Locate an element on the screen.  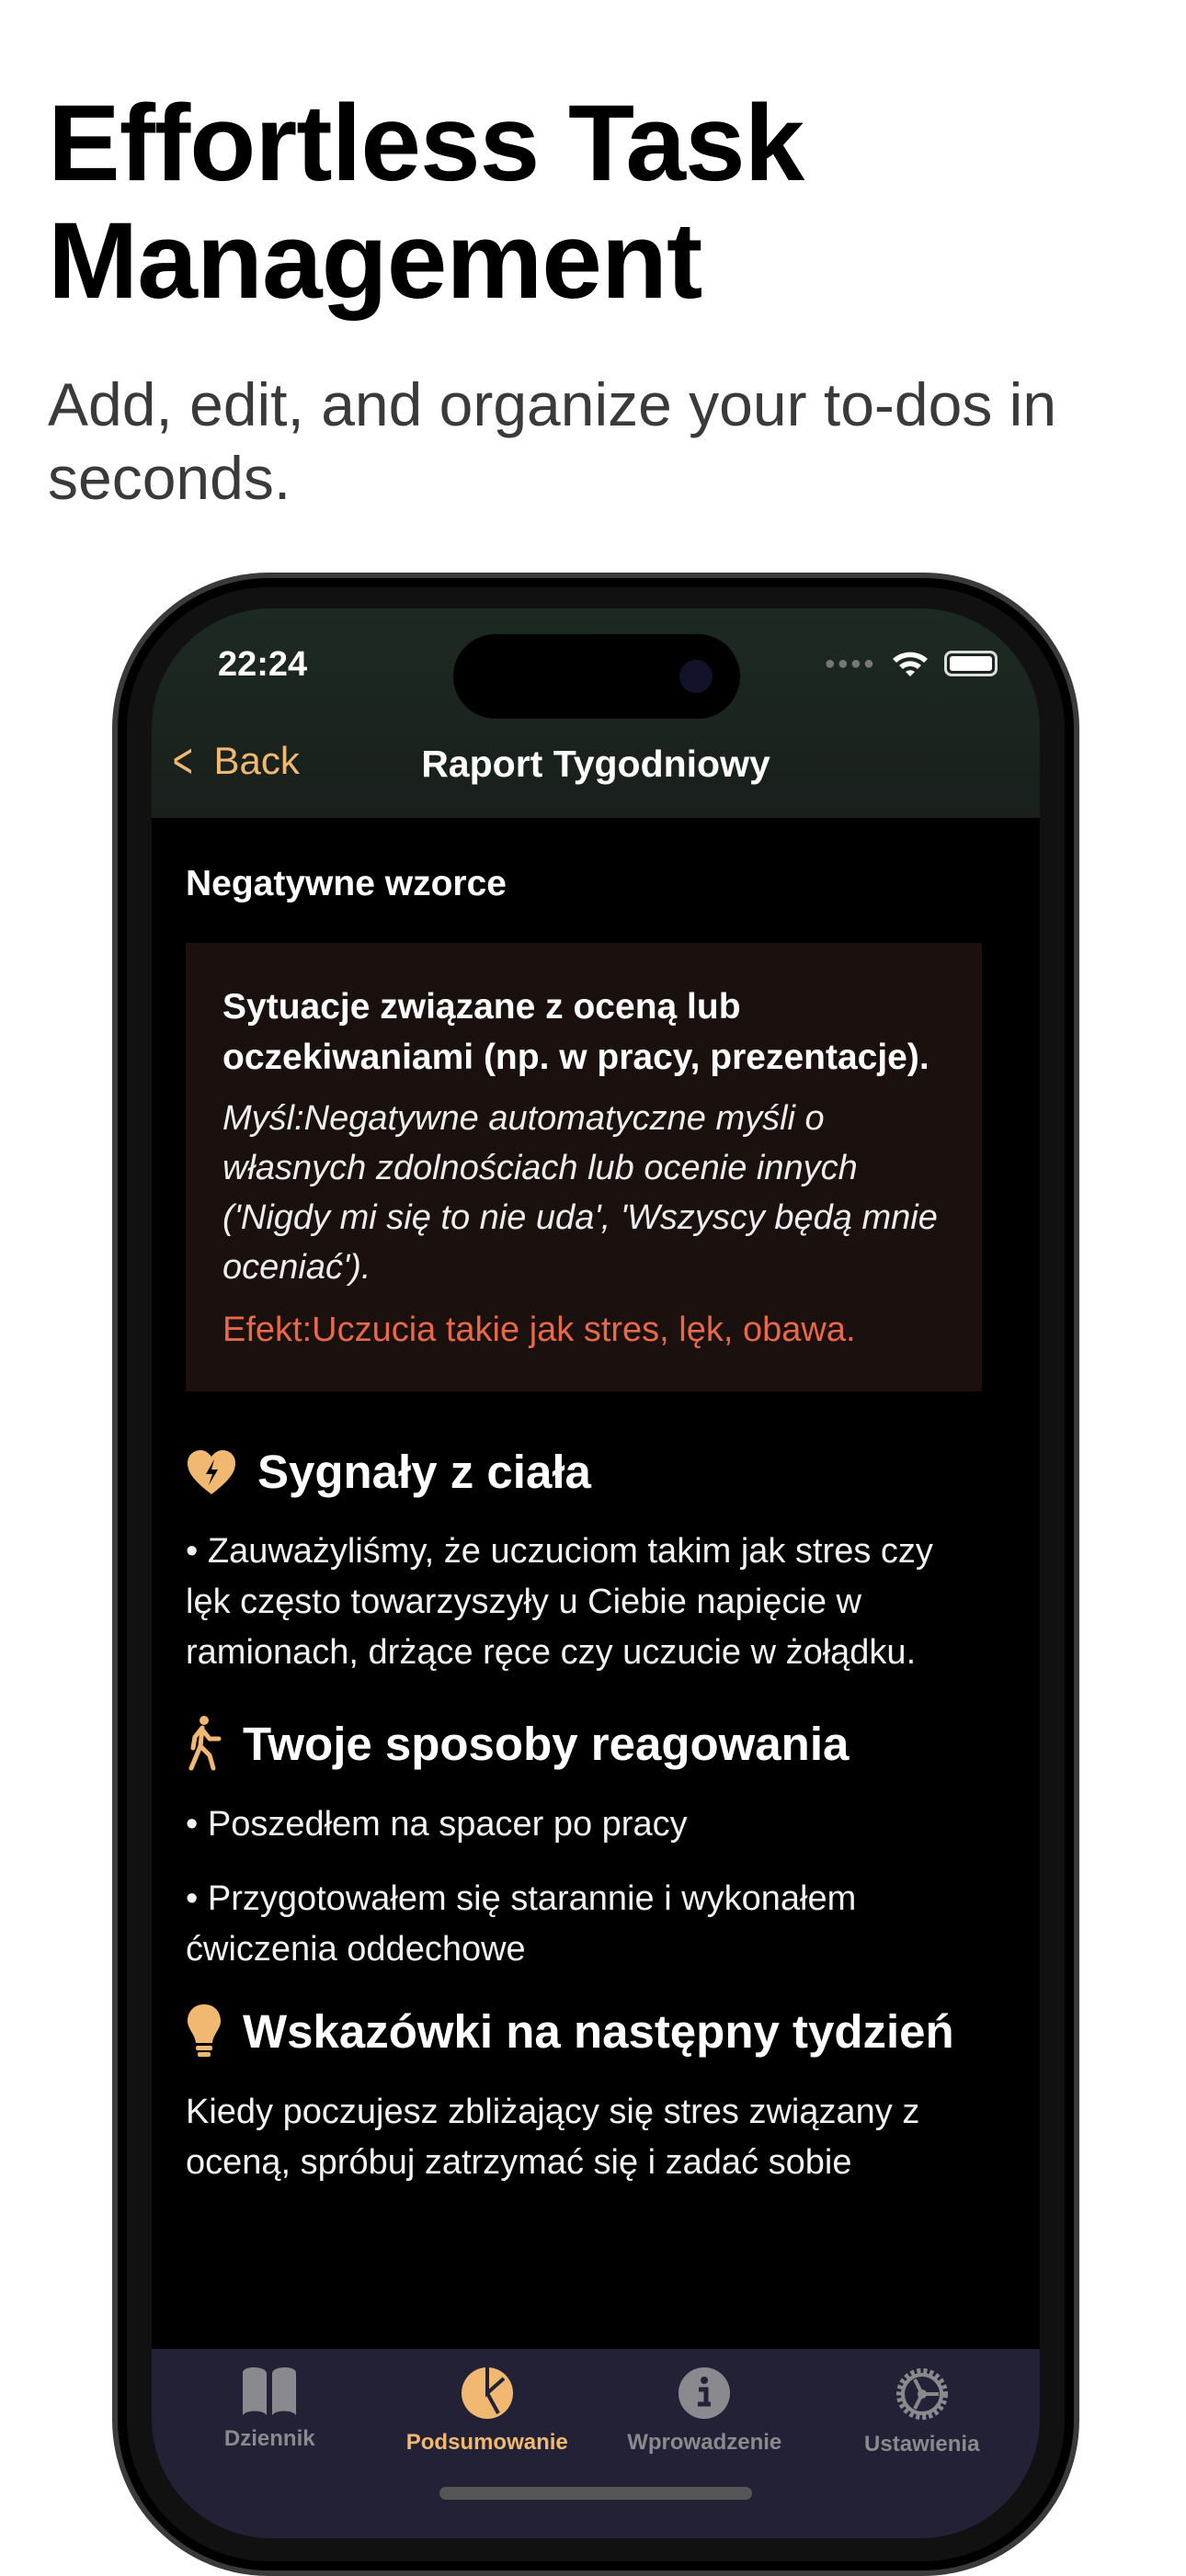
walking-figure-icon is located at coordinates (205, 1744).